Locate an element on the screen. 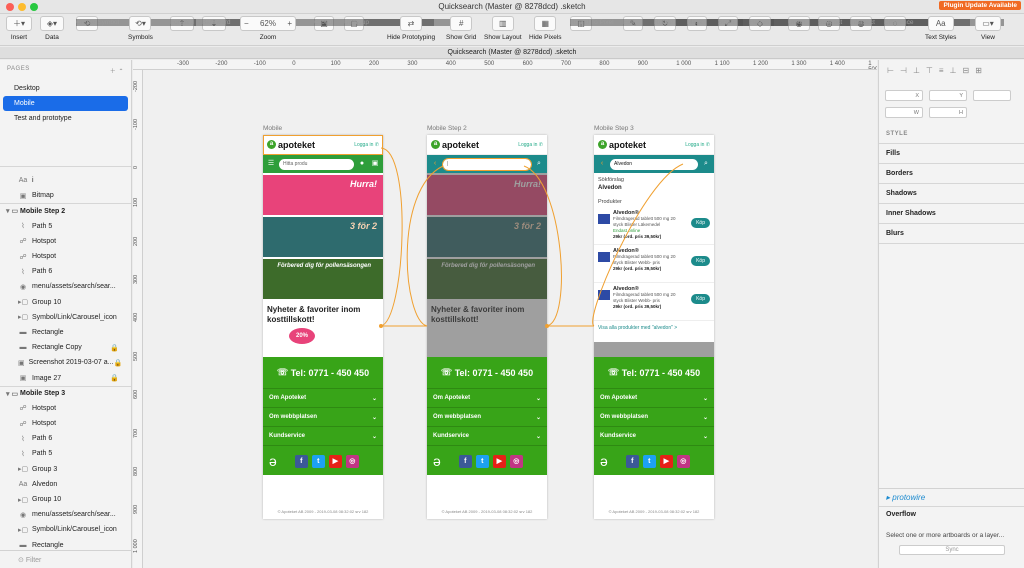  group-button: ▣Group is located at coordinates (374, 23).